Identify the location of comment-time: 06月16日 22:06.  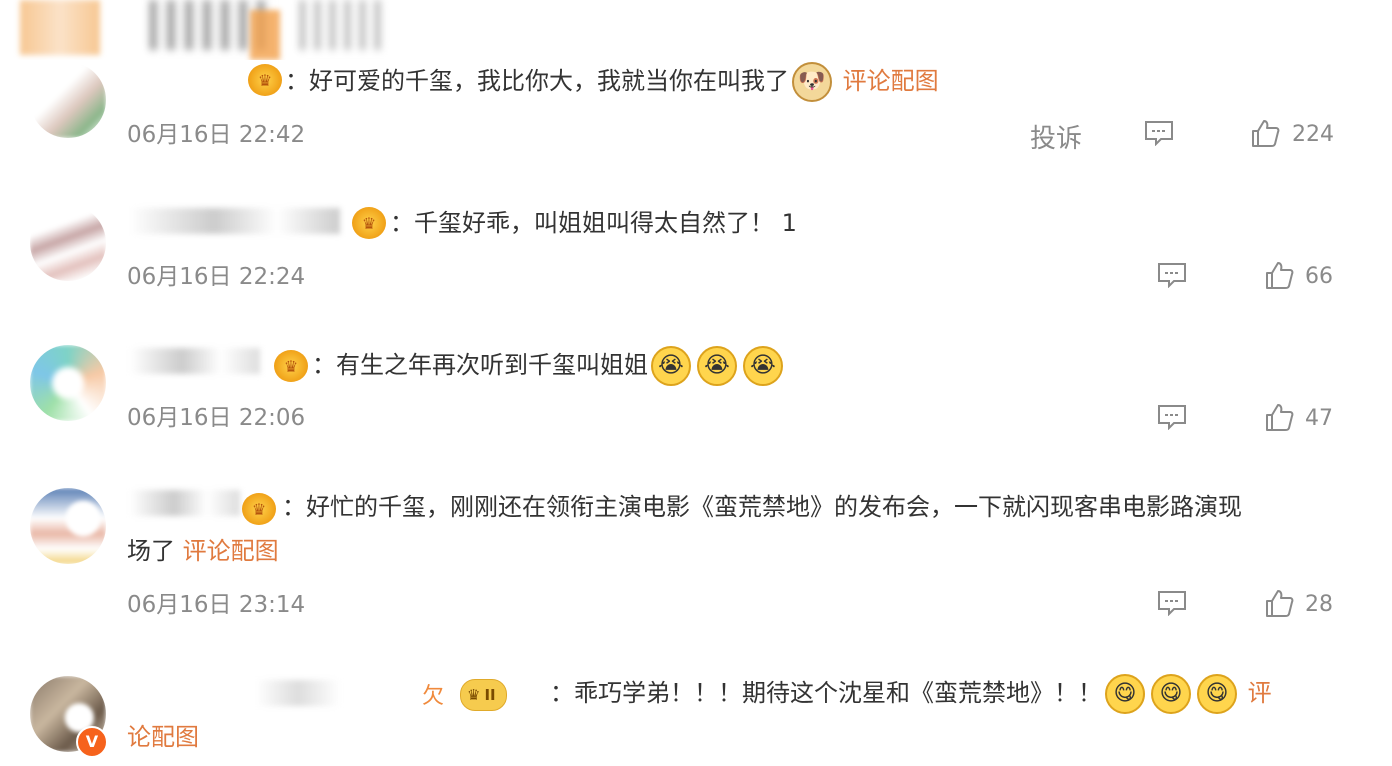
(216, 418).